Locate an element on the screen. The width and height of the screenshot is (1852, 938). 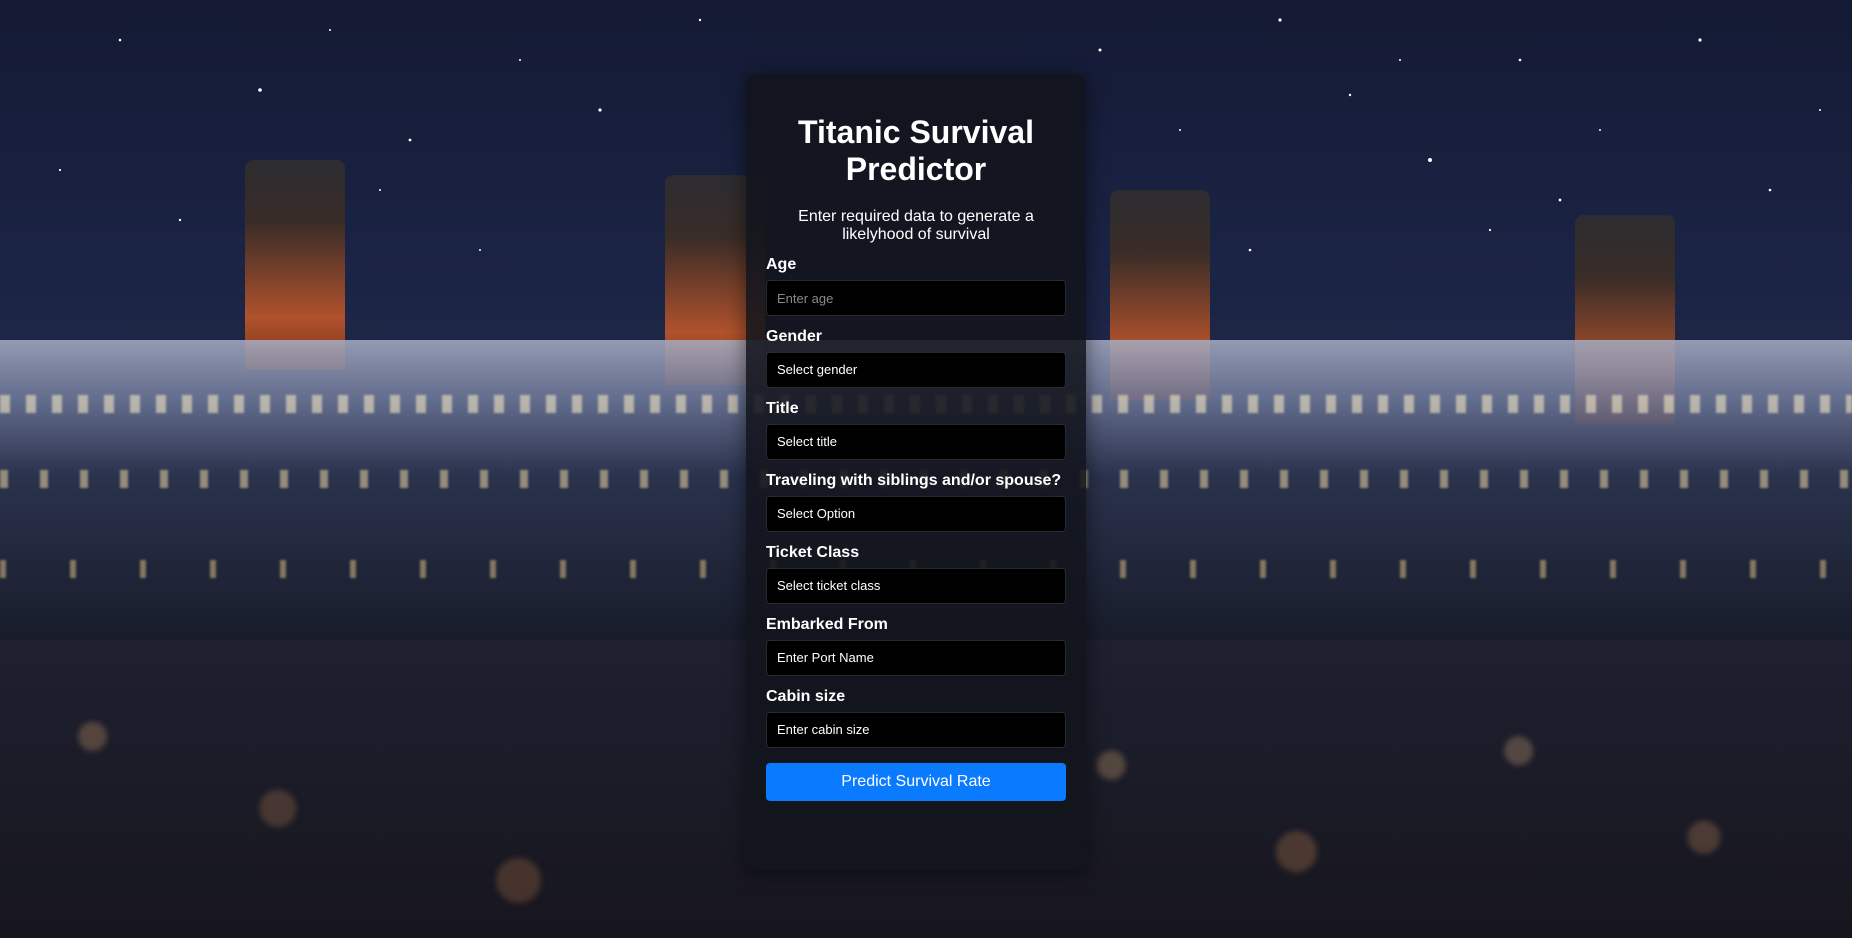
embarked-port-select: Enter Port Name is located at coordinates (916, 658).